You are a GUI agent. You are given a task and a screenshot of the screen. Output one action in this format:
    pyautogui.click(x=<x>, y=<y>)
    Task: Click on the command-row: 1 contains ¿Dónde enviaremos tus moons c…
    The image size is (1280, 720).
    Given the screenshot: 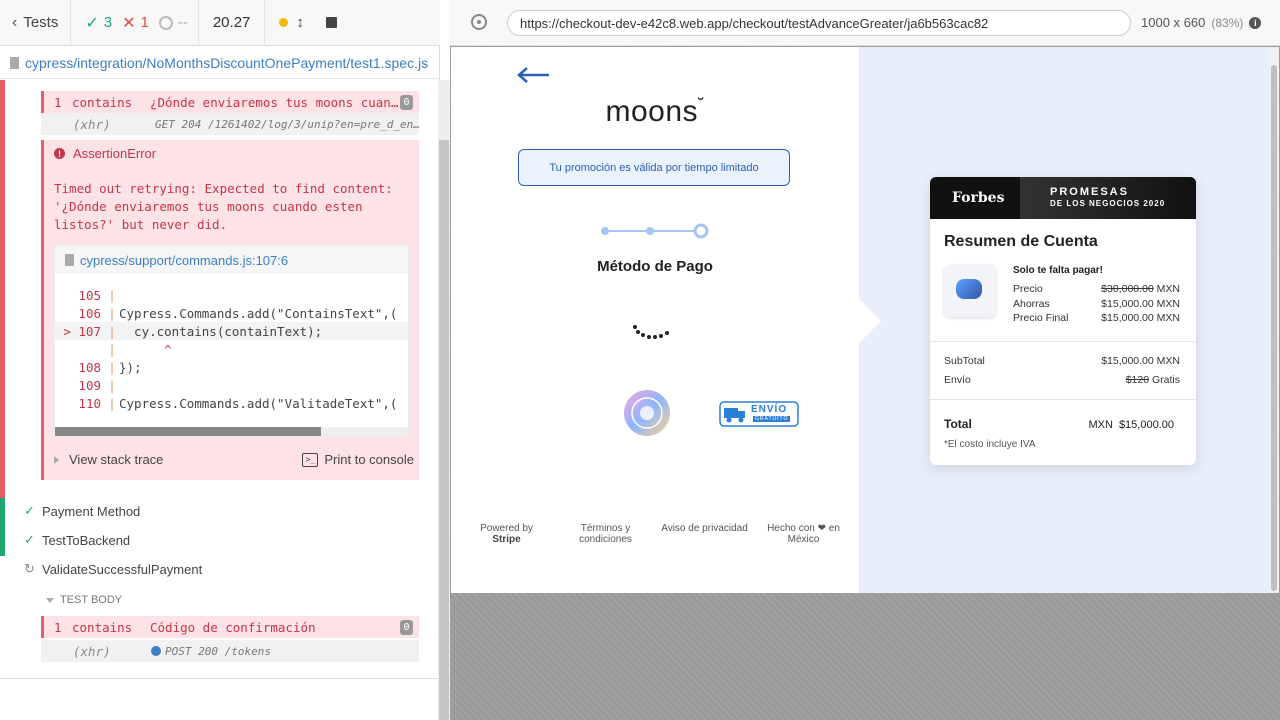 What is the action you would take?
    pyautogui.click(x=230, y=102)
    